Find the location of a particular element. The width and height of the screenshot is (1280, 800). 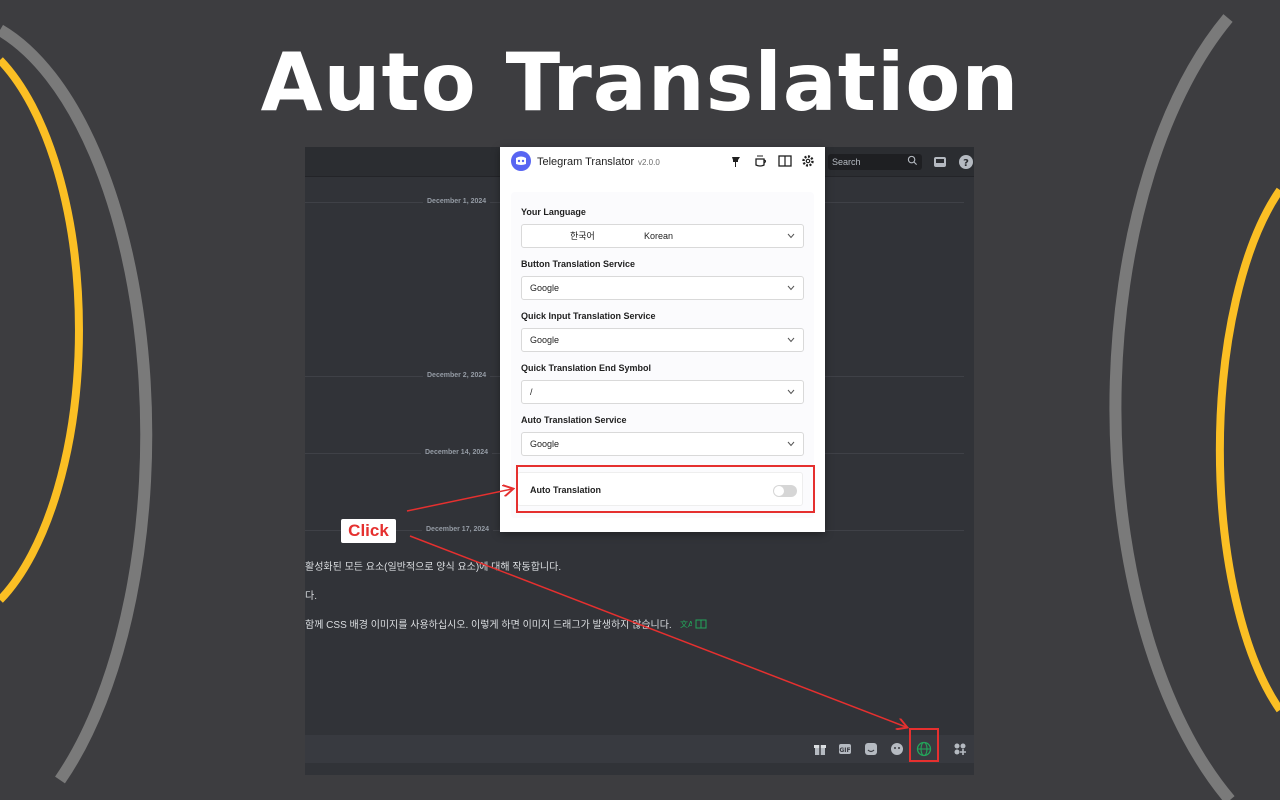

quick-input-translation-service-select: Google is located at coordinates (662, 340).